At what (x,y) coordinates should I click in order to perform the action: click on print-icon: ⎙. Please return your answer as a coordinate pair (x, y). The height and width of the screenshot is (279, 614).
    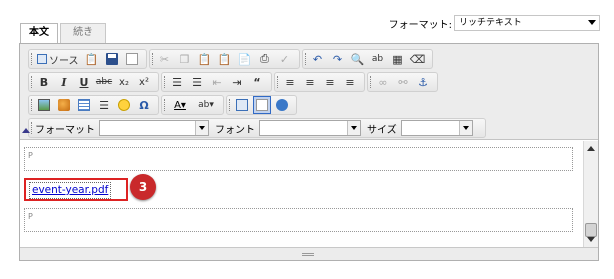
    Looking at the image, I should click on (265, 59).